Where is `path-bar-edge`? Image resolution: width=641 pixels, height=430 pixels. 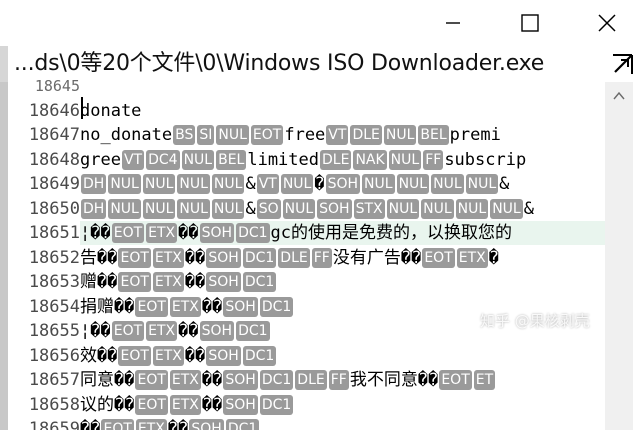
path-bar-edge is located at coordinates (4, 64).